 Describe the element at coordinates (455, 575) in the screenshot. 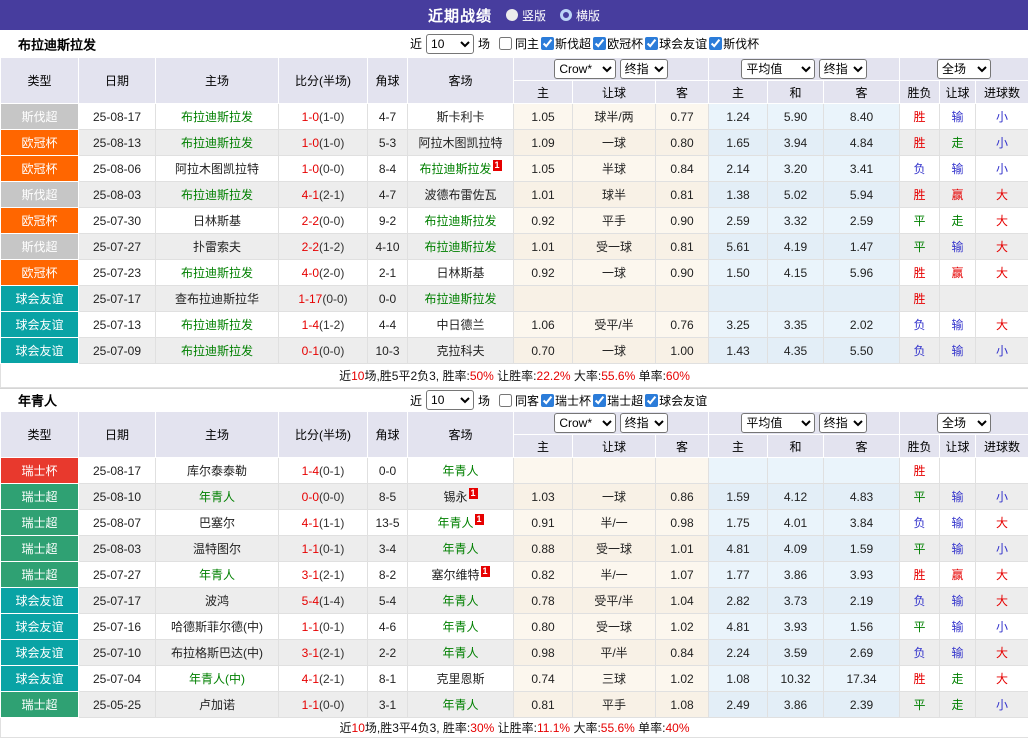

I see `away-team-name: 塞尔维特` at that location.